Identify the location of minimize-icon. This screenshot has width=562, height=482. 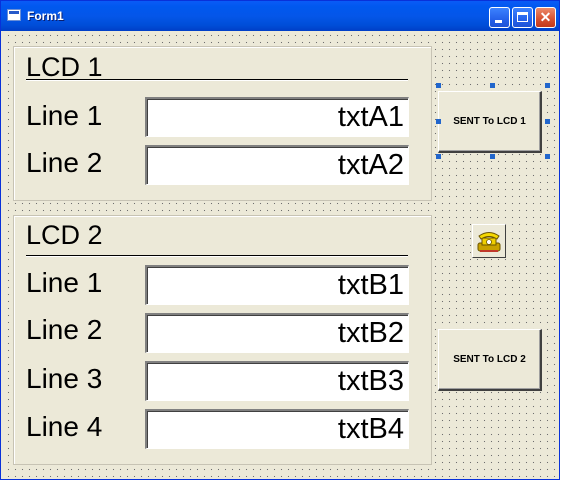
(498, 21).